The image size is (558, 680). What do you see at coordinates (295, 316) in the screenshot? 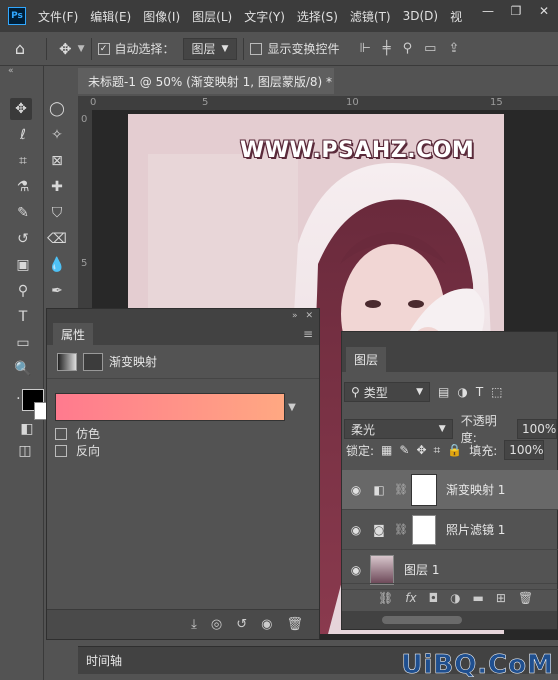
I see `collapse-icon: »` at bounding box center [295, 316].